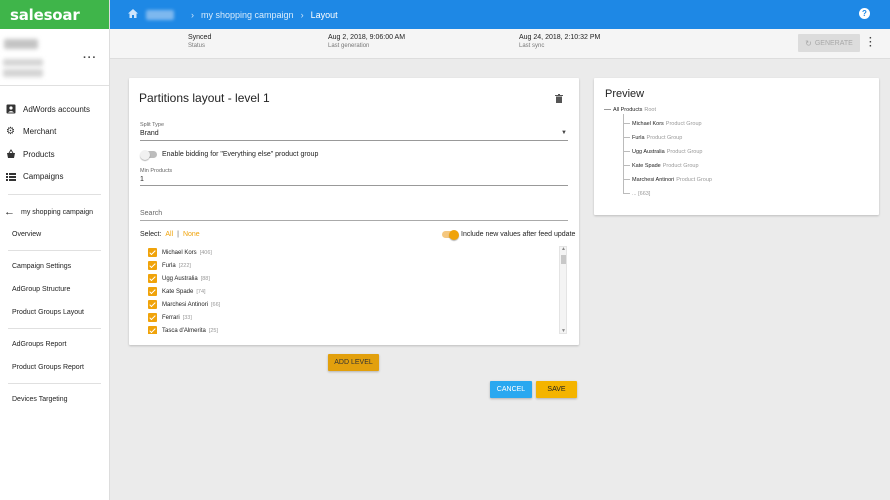 The image size is (890, 500). I want to click on status-value: Aug 2, 2018, 9:06:00 AM, so click(367, 37).